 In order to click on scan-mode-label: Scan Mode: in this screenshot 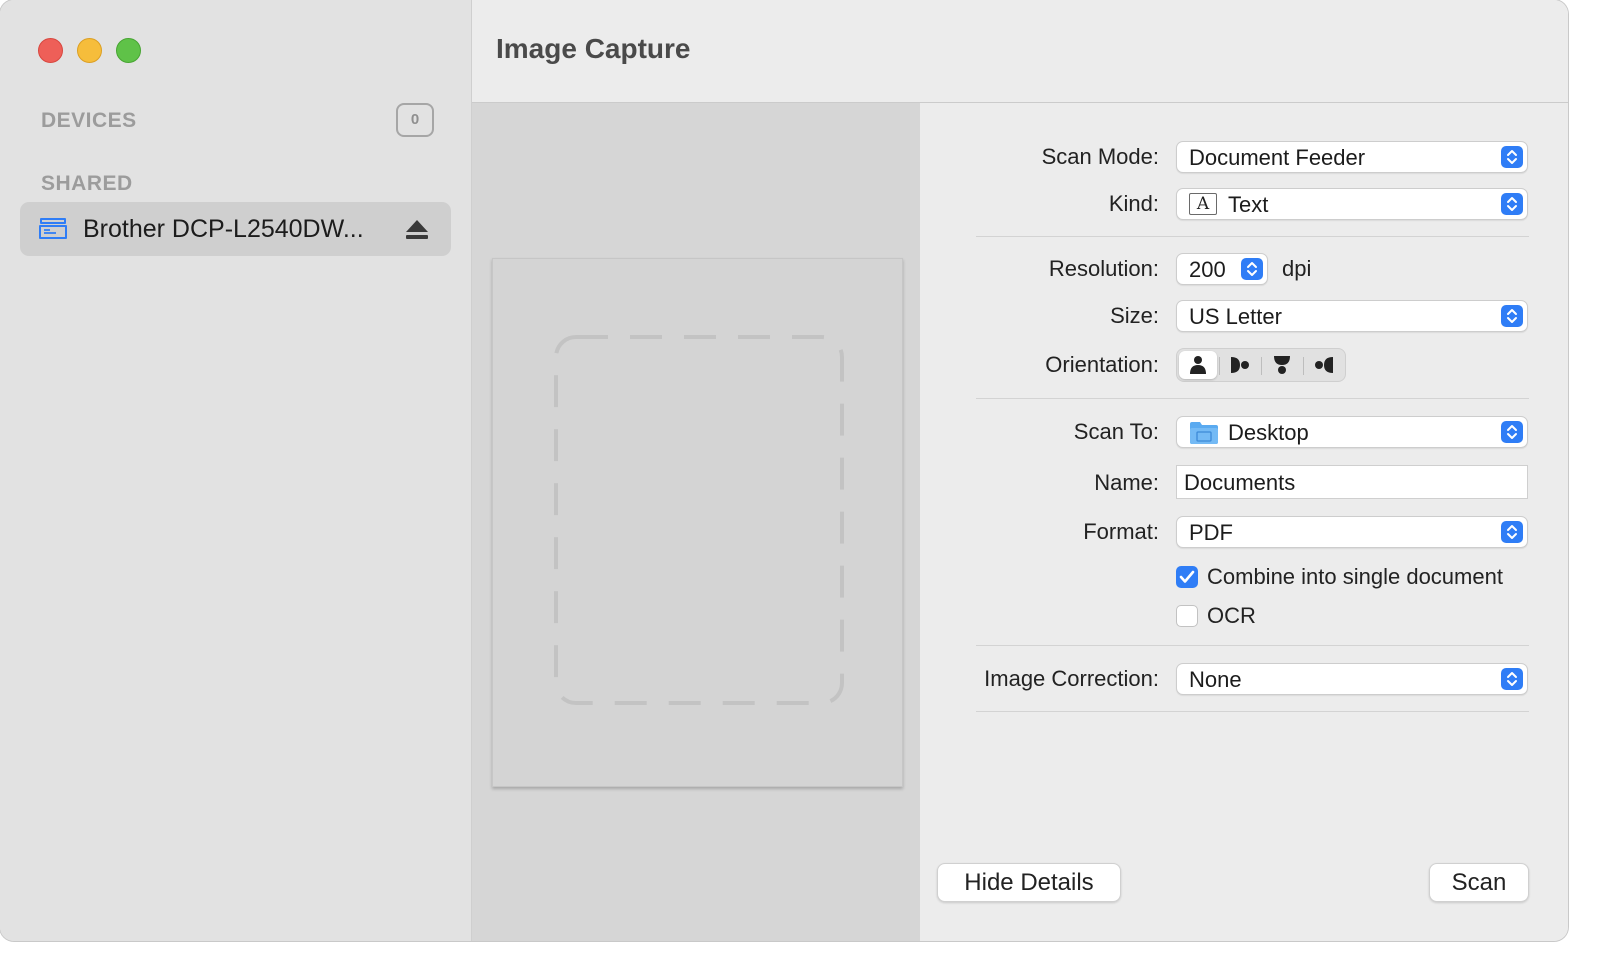, I will do `click(1100, 156)`.